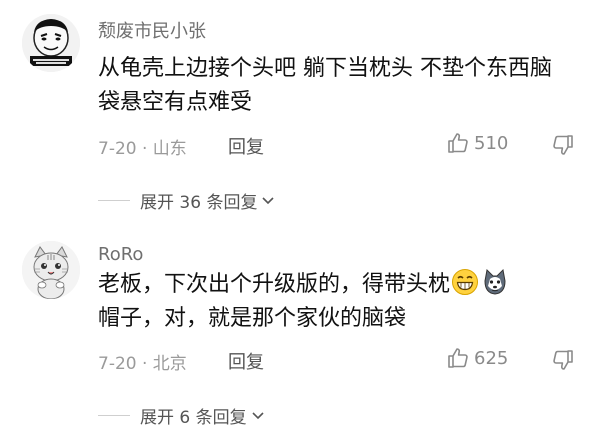  Describe the element at coordinates (142, 149) in the screenshot. I see `comment-date-location: 7-20 · 山东` at that location.